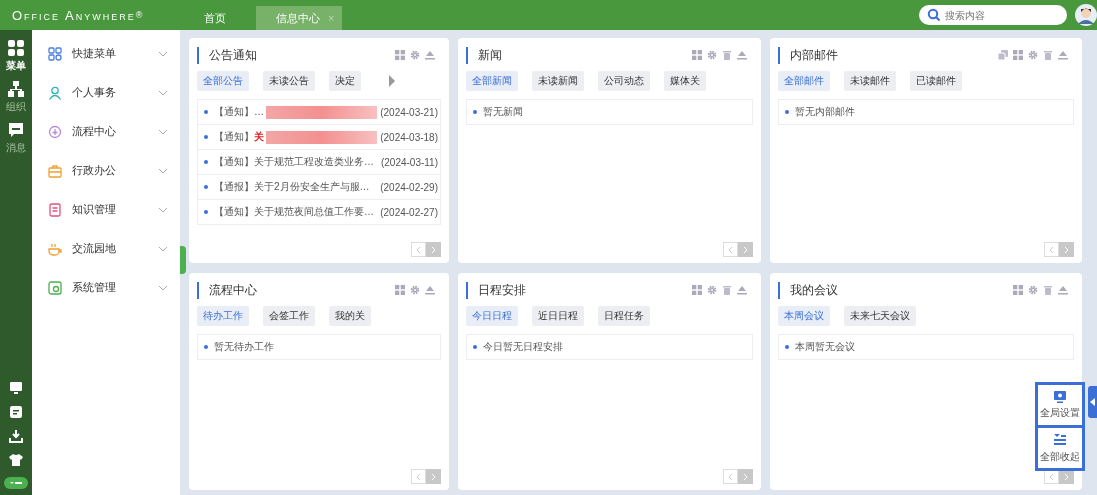 The height and width of the screenshot is (495, 1097). I want to click on menu-item: 行政办公, so click(106, 170).